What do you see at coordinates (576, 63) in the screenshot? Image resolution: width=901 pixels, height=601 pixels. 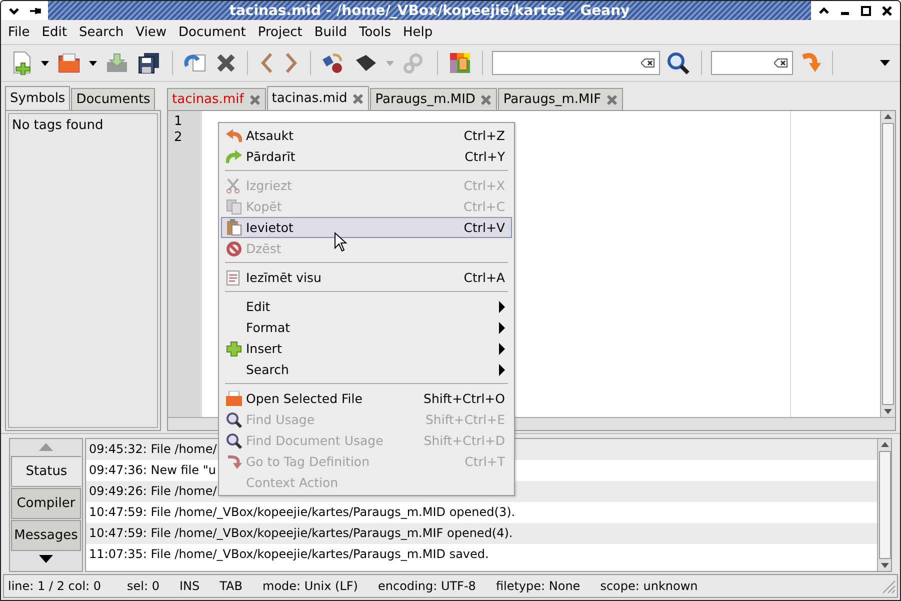 I see `search-field` at bounding box center [576, 63].